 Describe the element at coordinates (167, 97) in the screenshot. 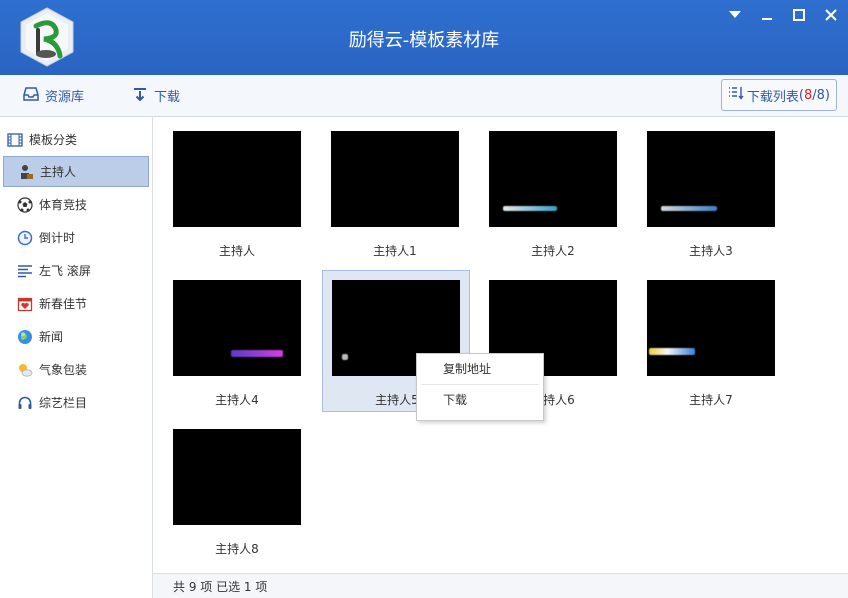

I see `download-label: 下载` at that location.